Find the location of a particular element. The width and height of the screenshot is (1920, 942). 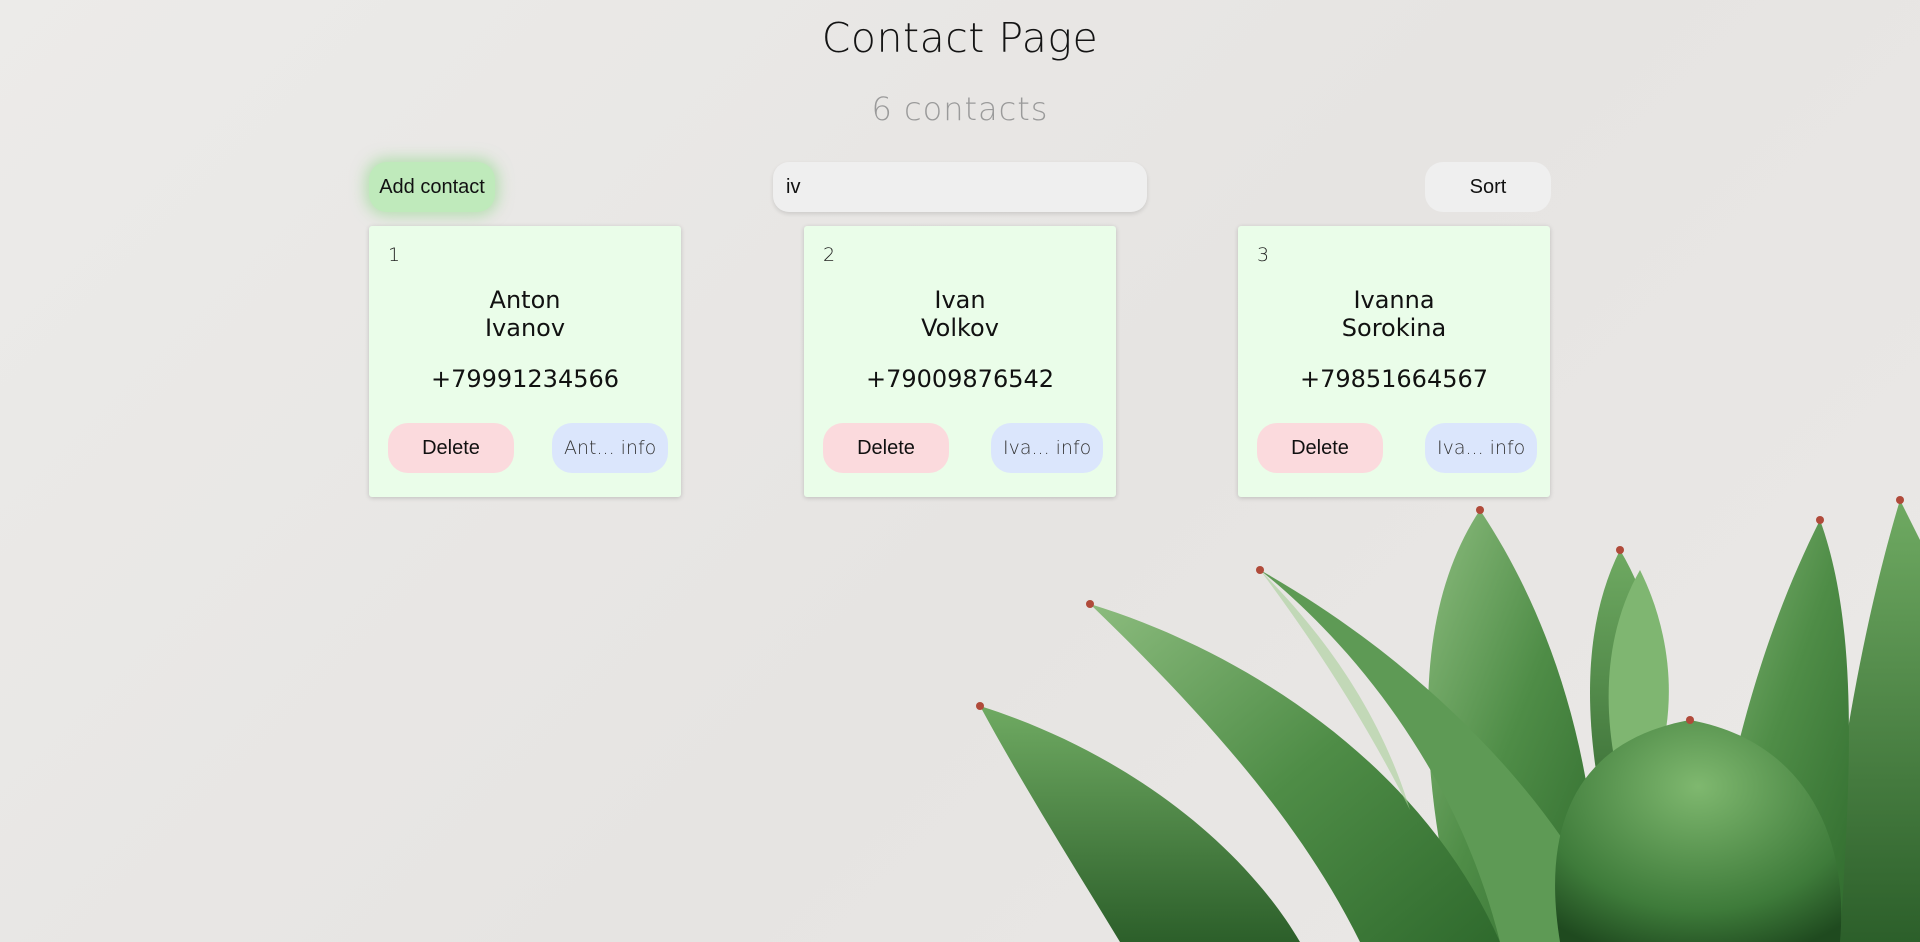

contact-last-name: Ivanov is located at coordinates (525, 328).